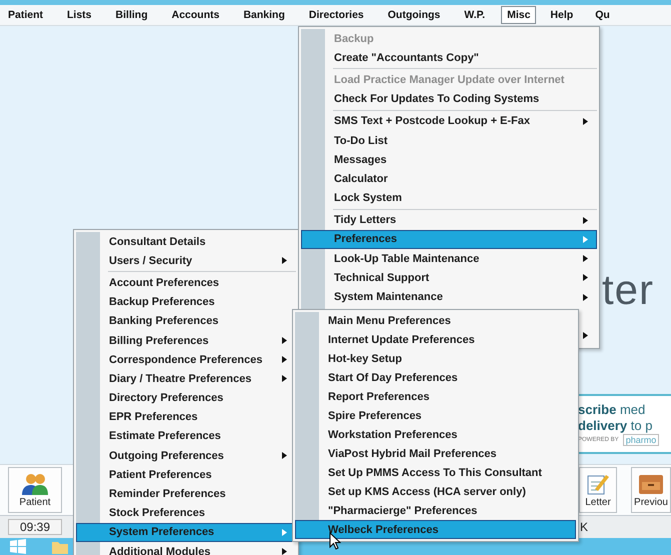  Describe the element at coordinates (196, 15) in the screenshot. I see `menu-bar-item: Accounts` at that location.